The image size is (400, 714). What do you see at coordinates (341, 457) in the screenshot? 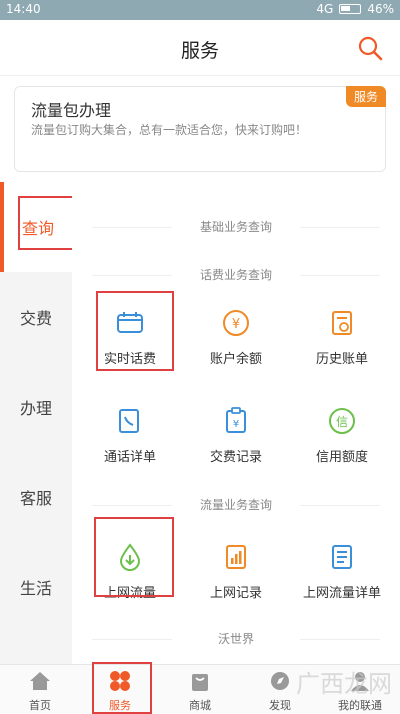
I see `grid-label: 信用额度` at bounding box center [341, 457].